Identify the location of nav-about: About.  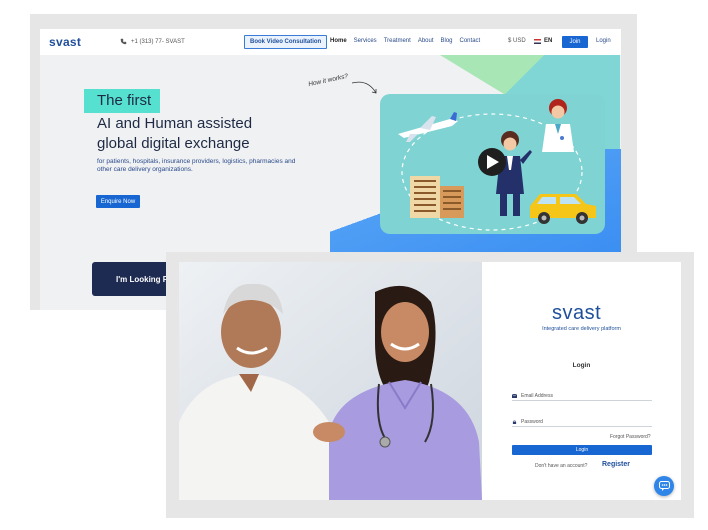
(426, 41).